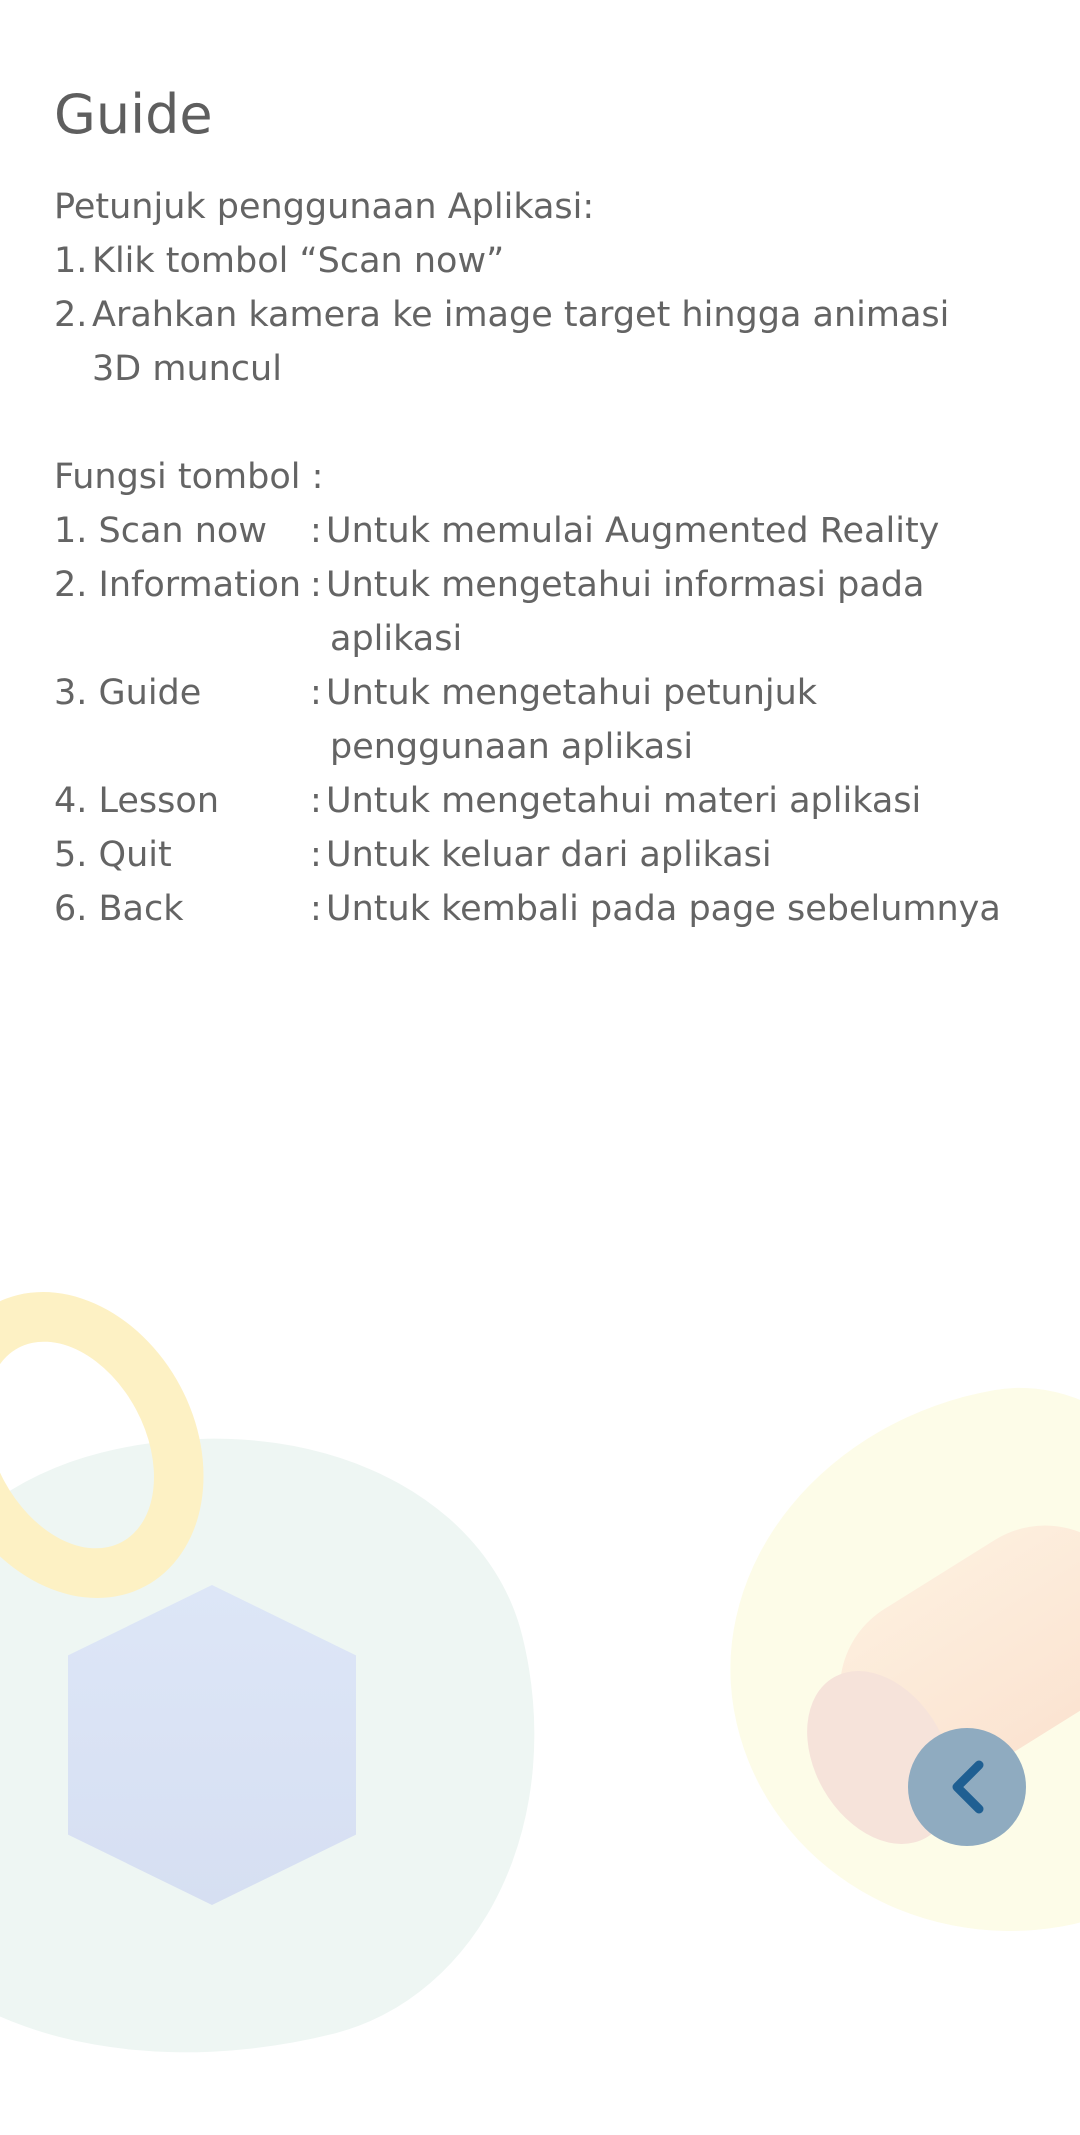  Describe the element at coordinates (178, 585) in the screenshot. I see `function-name: 2. Information` at that location.